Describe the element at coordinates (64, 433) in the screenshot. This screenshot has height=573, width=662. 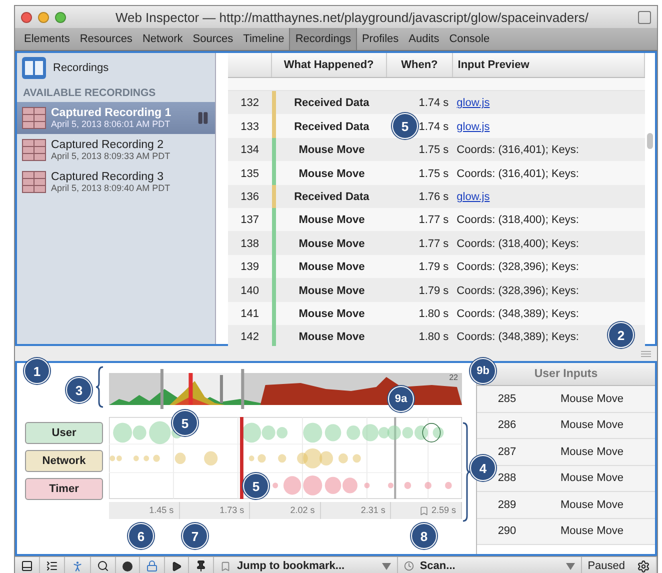
I see `category-filter-button: User` at that location.